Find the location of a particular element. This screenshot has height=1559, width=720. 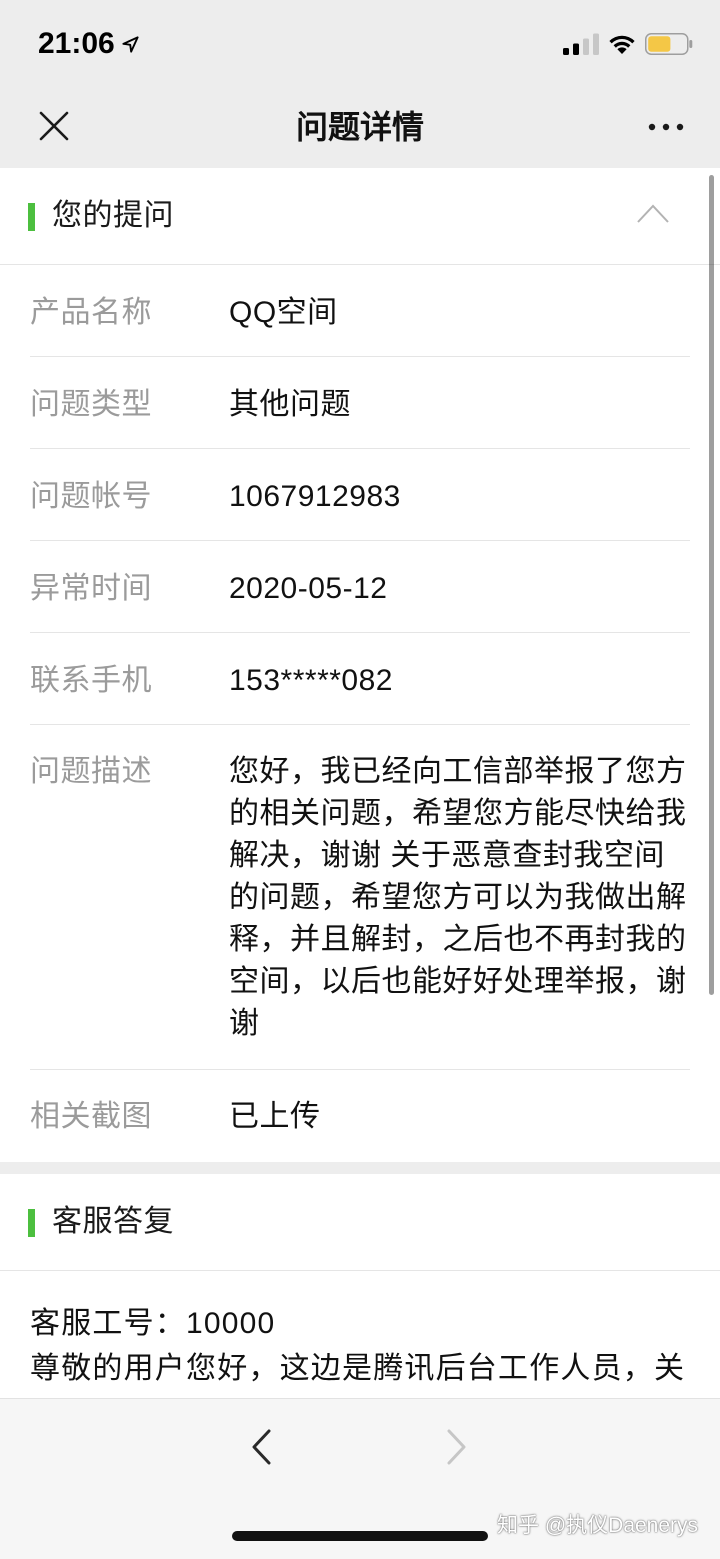

chevron-up-icon is located at coordinates (653, 213).